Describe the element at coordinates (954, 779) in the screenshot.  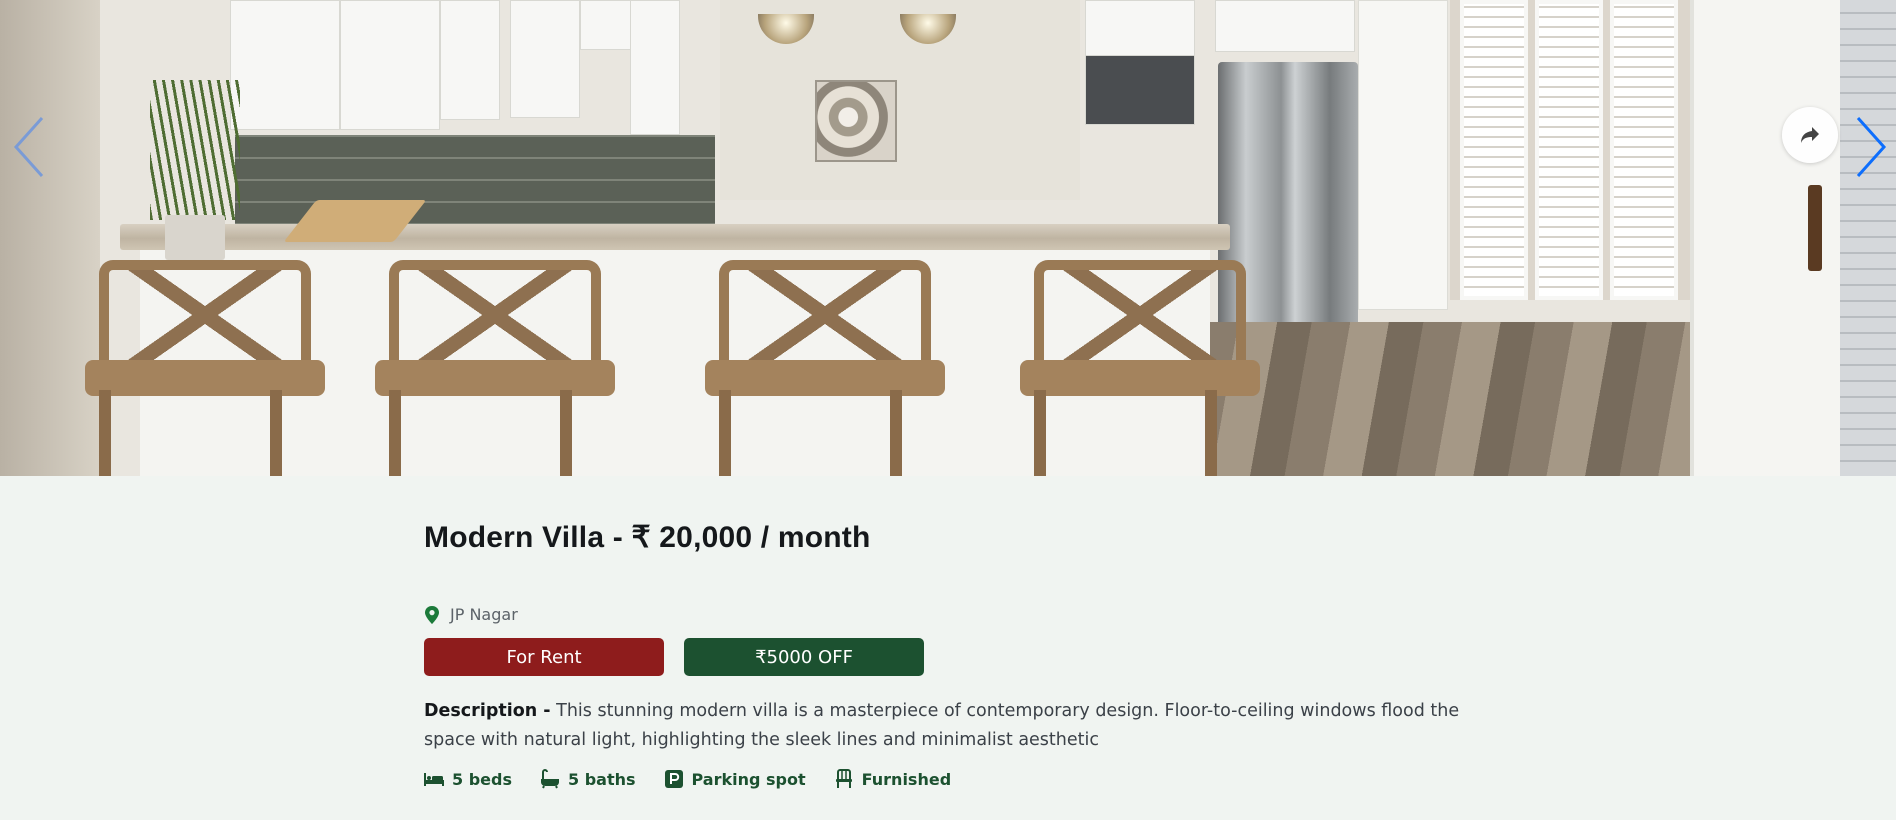
I see `feature-list: 5 beds 5 baths Parking spot Furnished` at that location.